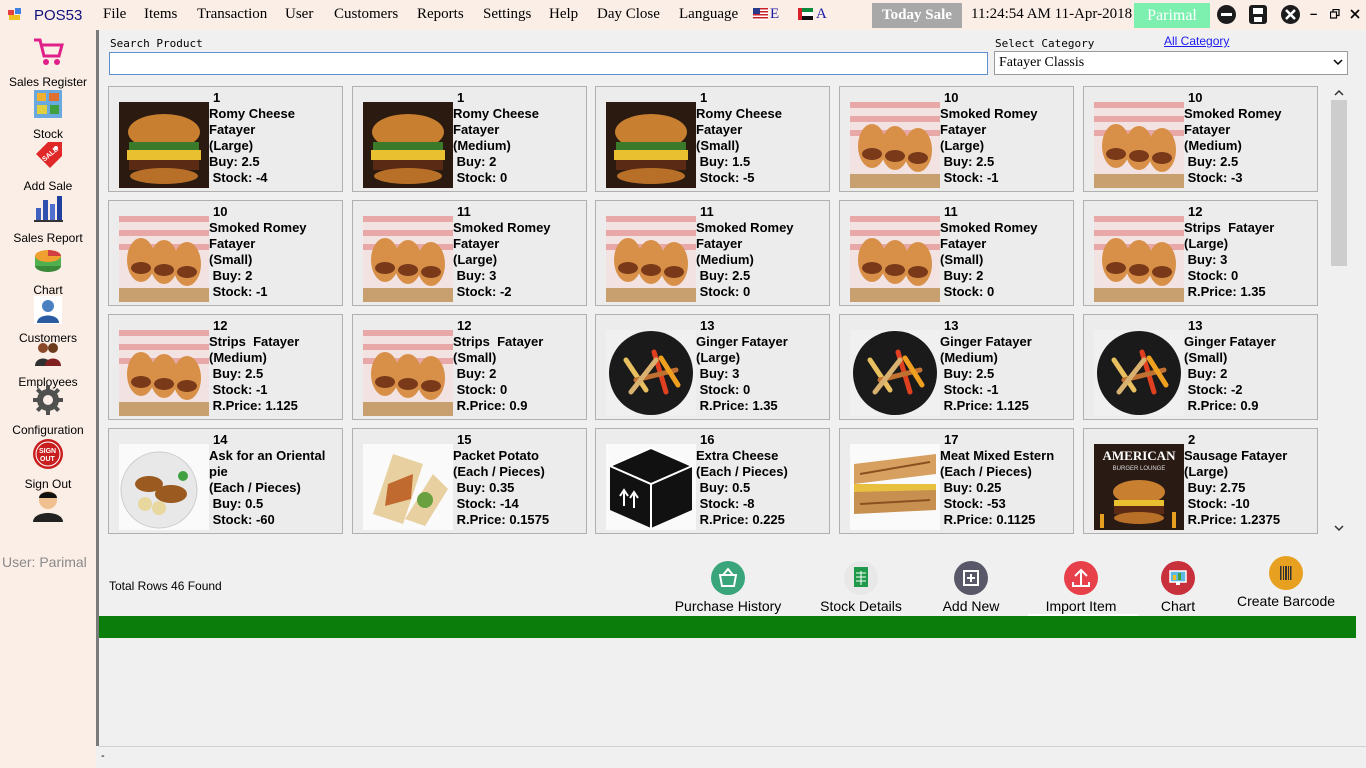 This screenshot has height=768, width=1366. What do you see at coordinates (15, 14) in the screenshot?
I see `app-logo-icon` at bounding box center [15, 14].